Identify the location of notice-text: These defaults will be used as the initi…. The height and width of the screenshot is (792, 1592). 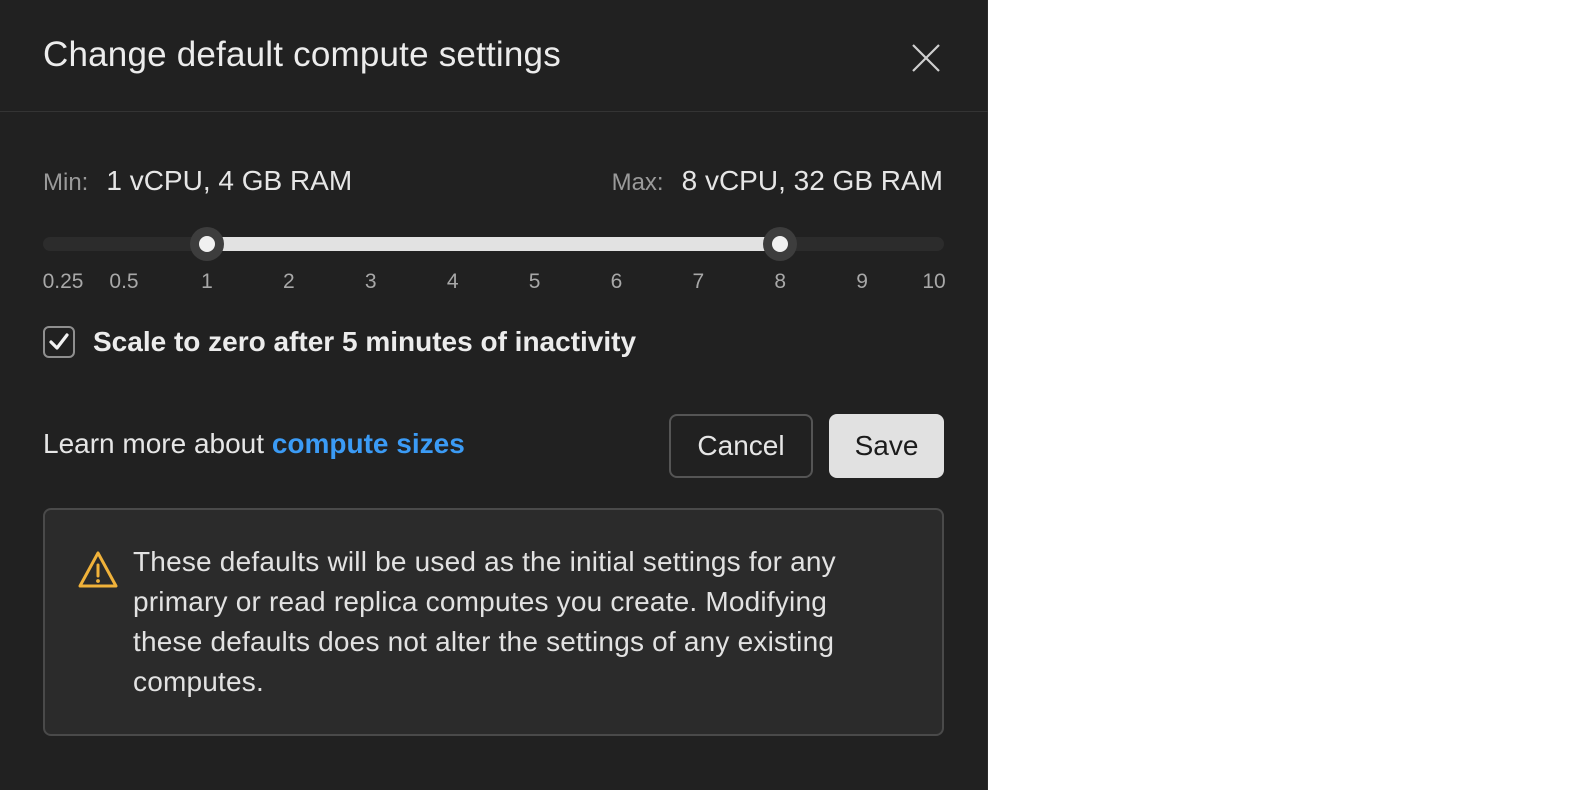
(484, 621).